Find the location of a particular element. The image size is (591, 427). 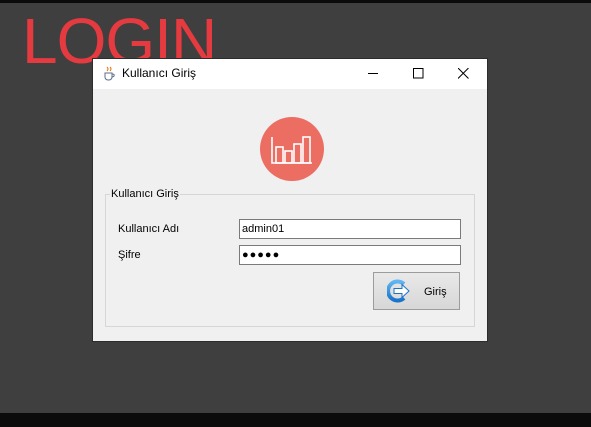

group-title: Kullanıcı Giriş is located at coordinates (145, 194).